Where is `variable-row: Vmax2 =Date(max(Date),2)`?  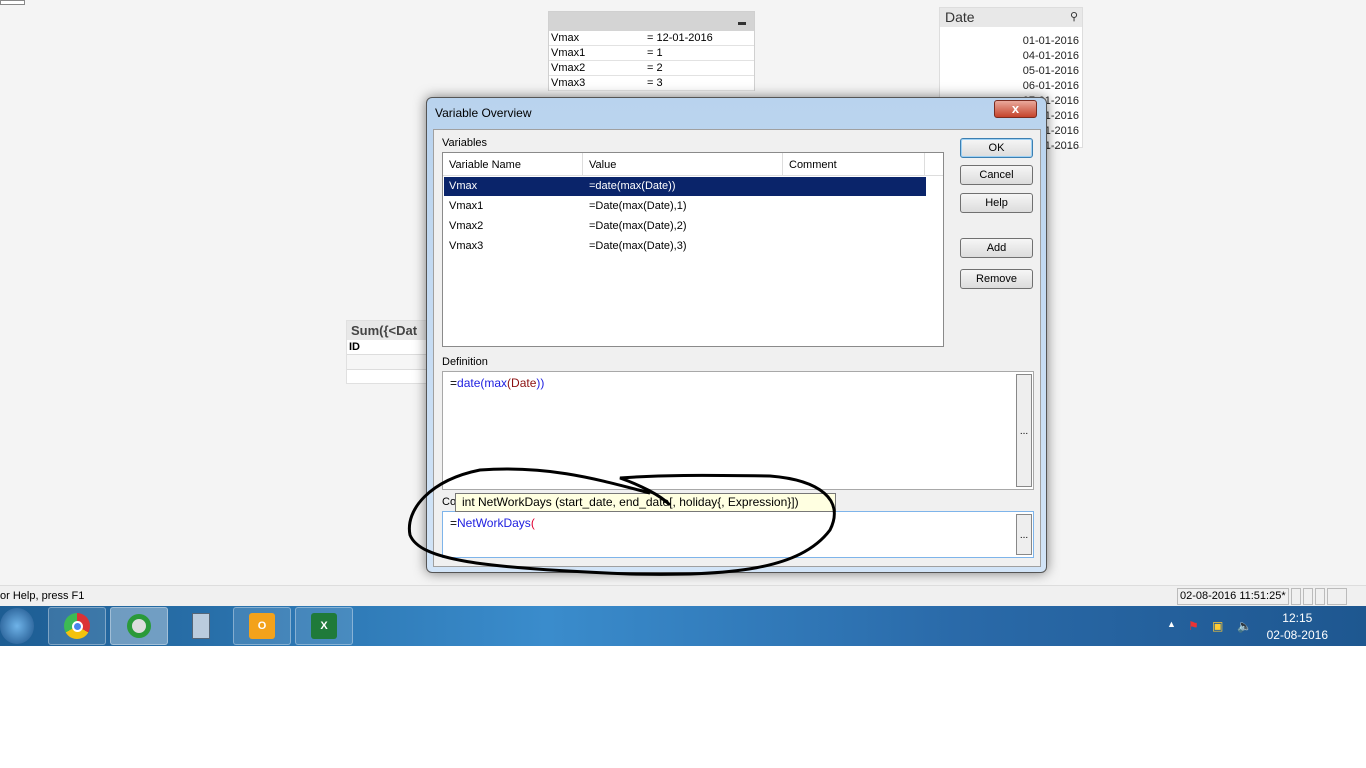 variable-row: Vmax2 =Date(max(Date),2) is located at coordinates (685, 226).